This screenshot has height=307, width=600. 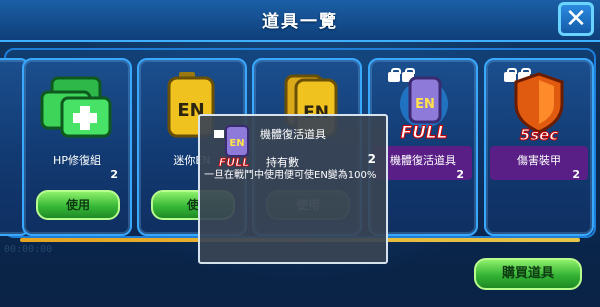 I want to click on shield-icon: 5sec, so click(x=539, y=106).